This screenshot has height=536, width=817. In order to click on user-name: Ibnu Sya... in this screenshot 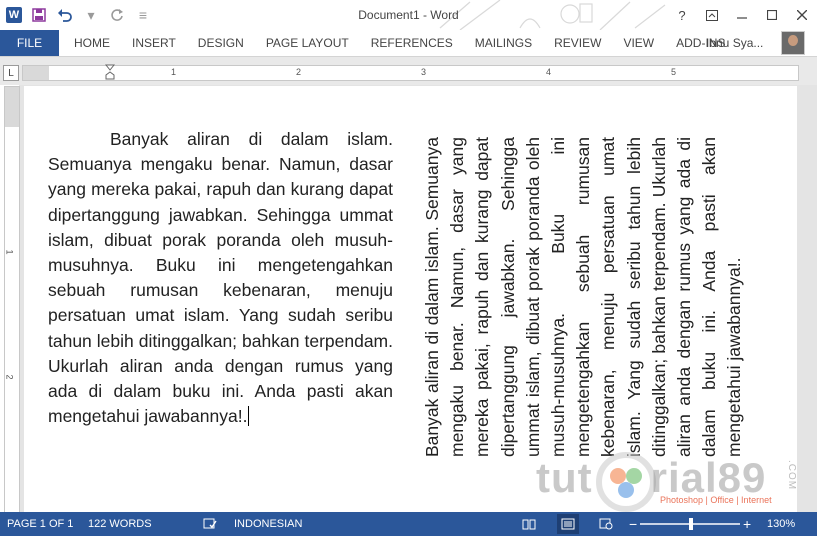, I will do `click(734, 43)`.